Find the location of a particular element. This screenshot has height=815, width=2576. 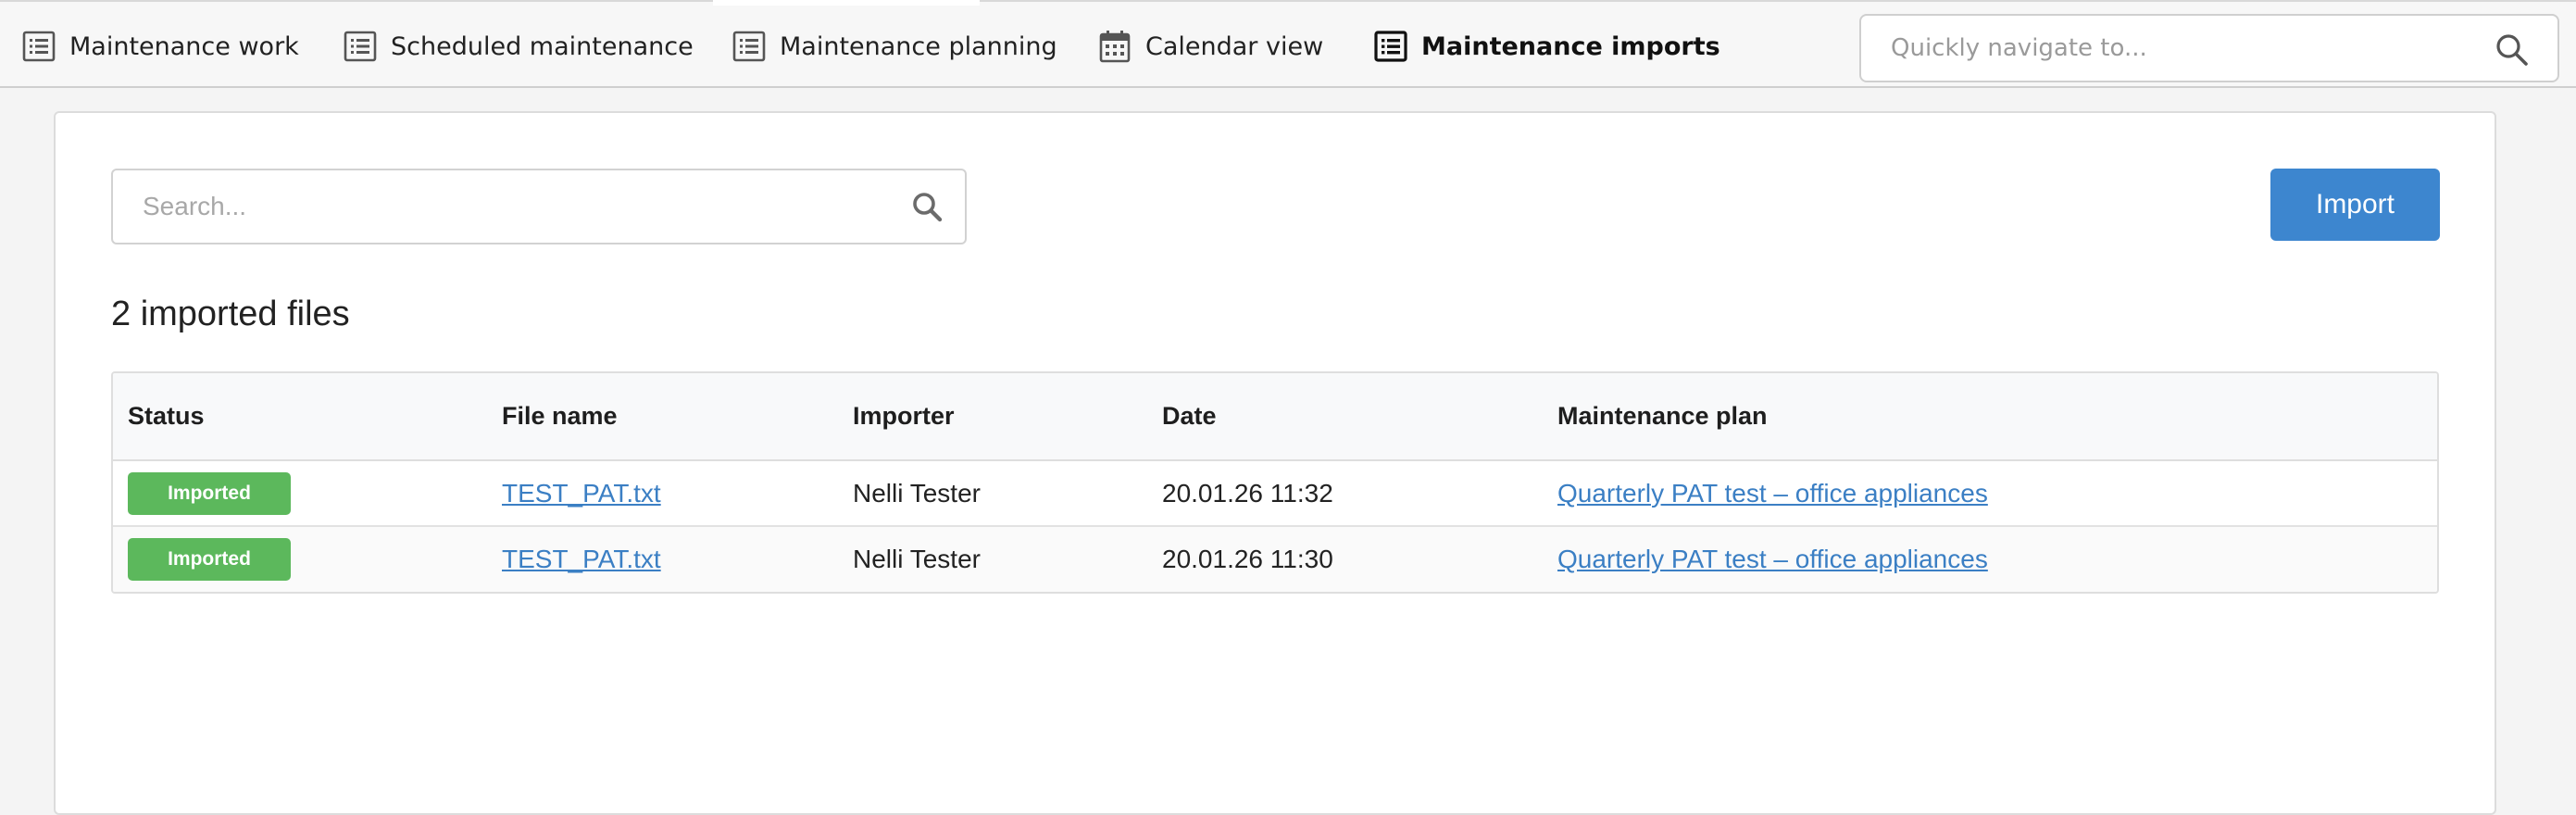

column-header-date: Date is located at coordinates (1360, 417).